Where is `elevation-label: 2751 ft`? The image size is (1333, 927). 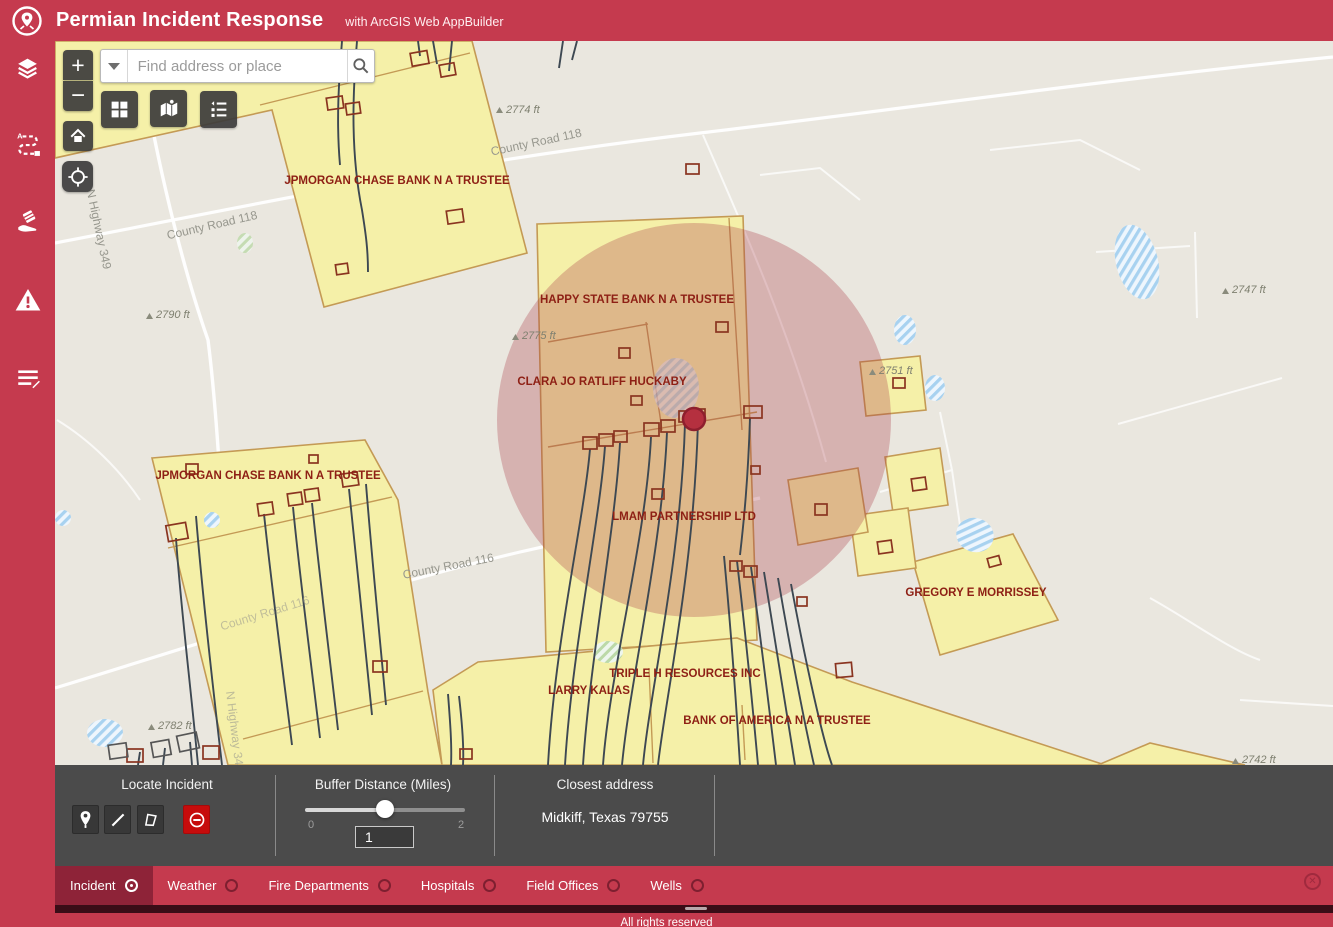 elevation-label: 2751 ft is located at coordinates (896, 371).